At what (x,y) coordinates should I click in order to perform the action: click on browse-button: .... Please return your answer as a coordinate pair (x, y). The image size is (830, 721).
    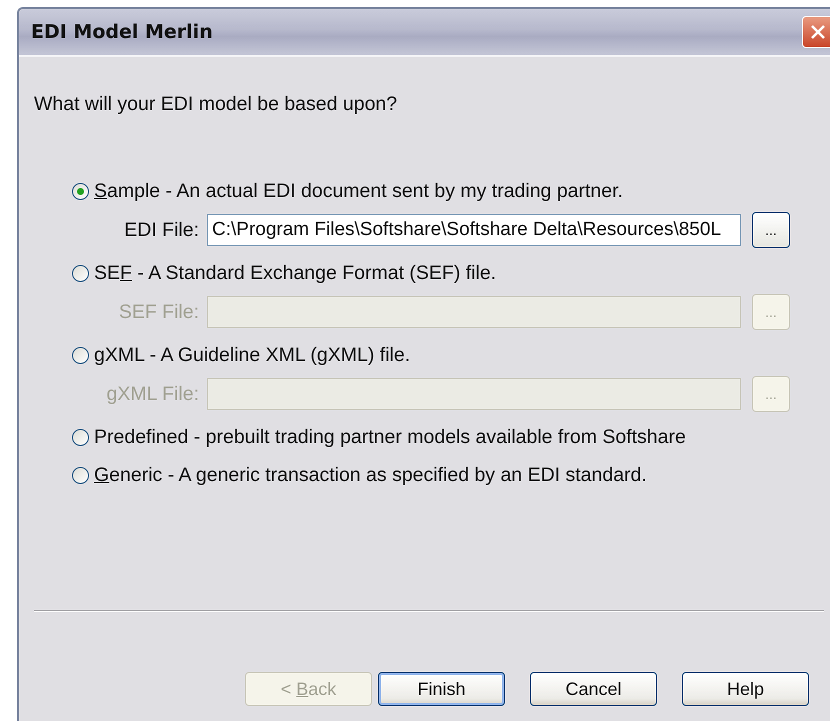
    Looking at the image, I should click on (771, 230).